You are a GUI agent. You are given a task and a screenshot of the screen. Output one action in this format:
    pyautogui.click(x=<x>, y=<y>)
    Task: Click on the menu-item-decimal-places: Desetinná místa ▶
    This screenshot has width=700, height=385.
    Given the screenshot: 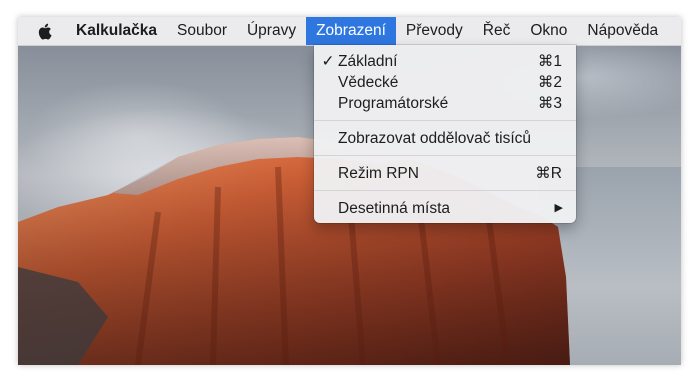 What is the action you would take?
    pyautogui.click(x=445, y=208)
    